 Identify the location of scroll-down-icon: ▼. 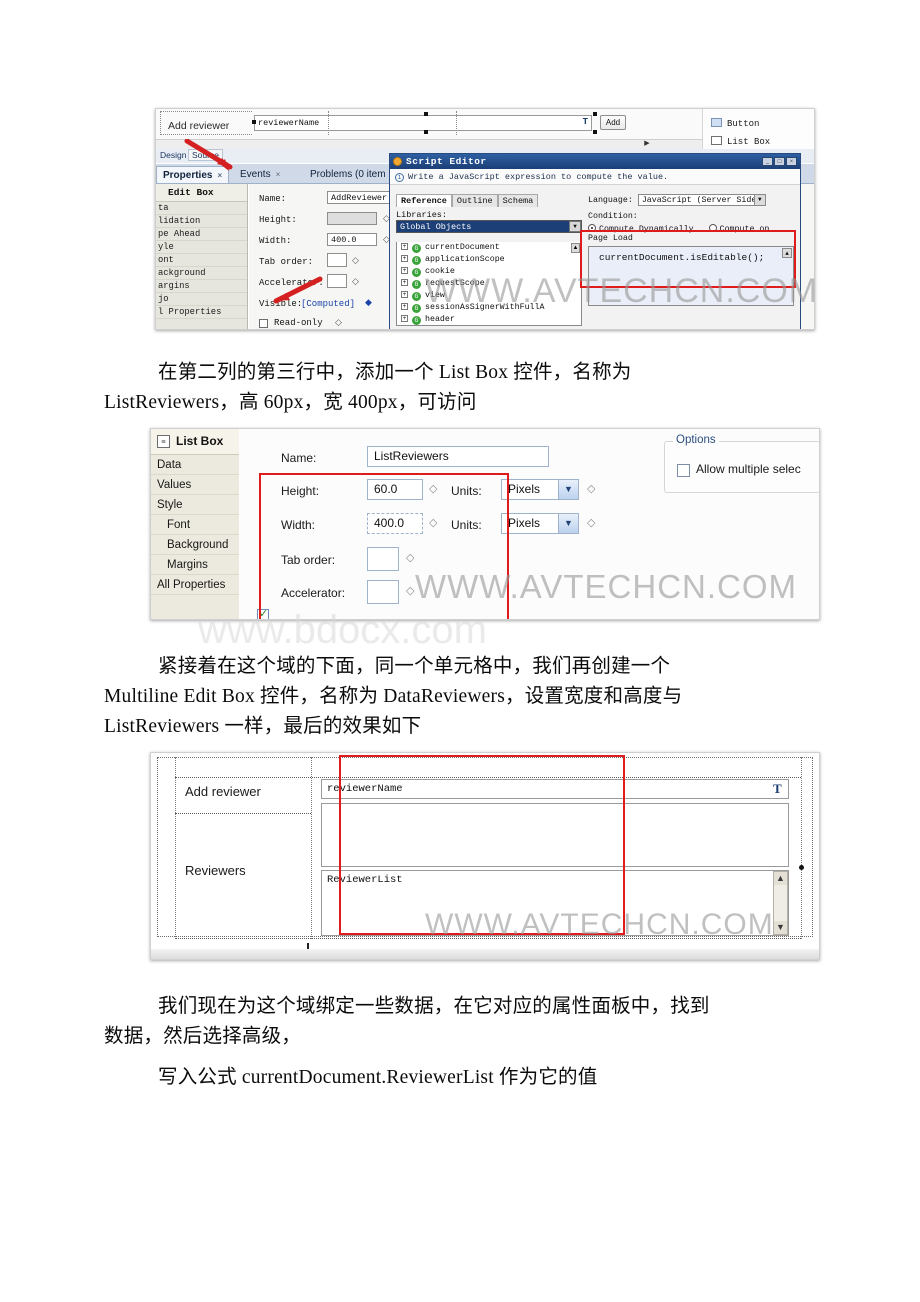
(780, 927).